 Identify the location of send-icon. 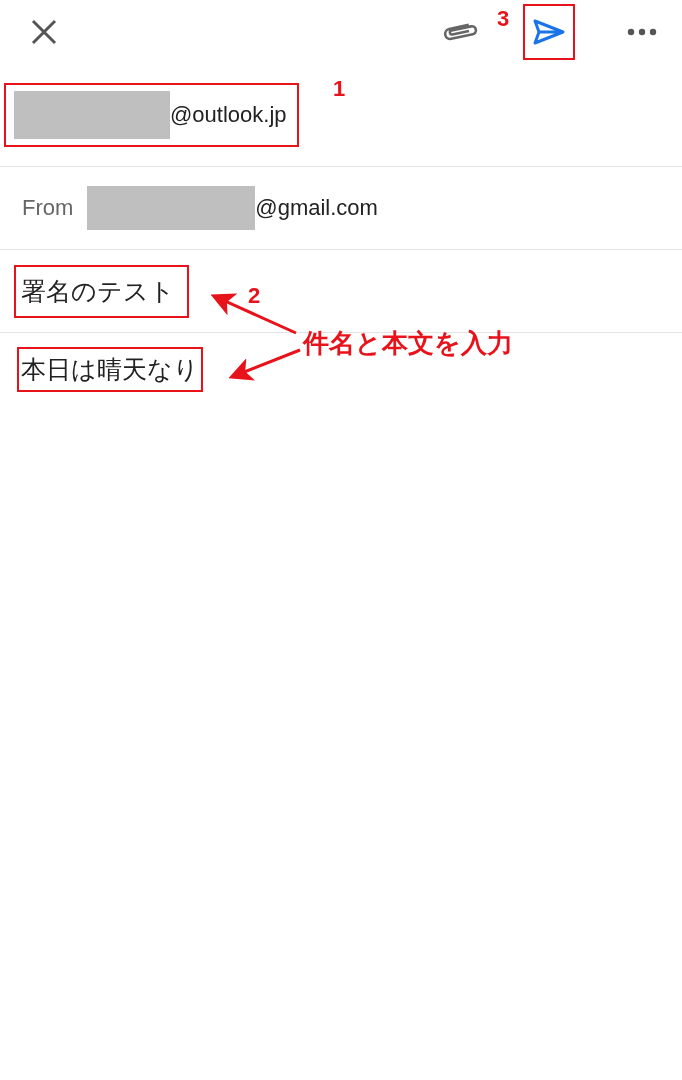
(549, 32).